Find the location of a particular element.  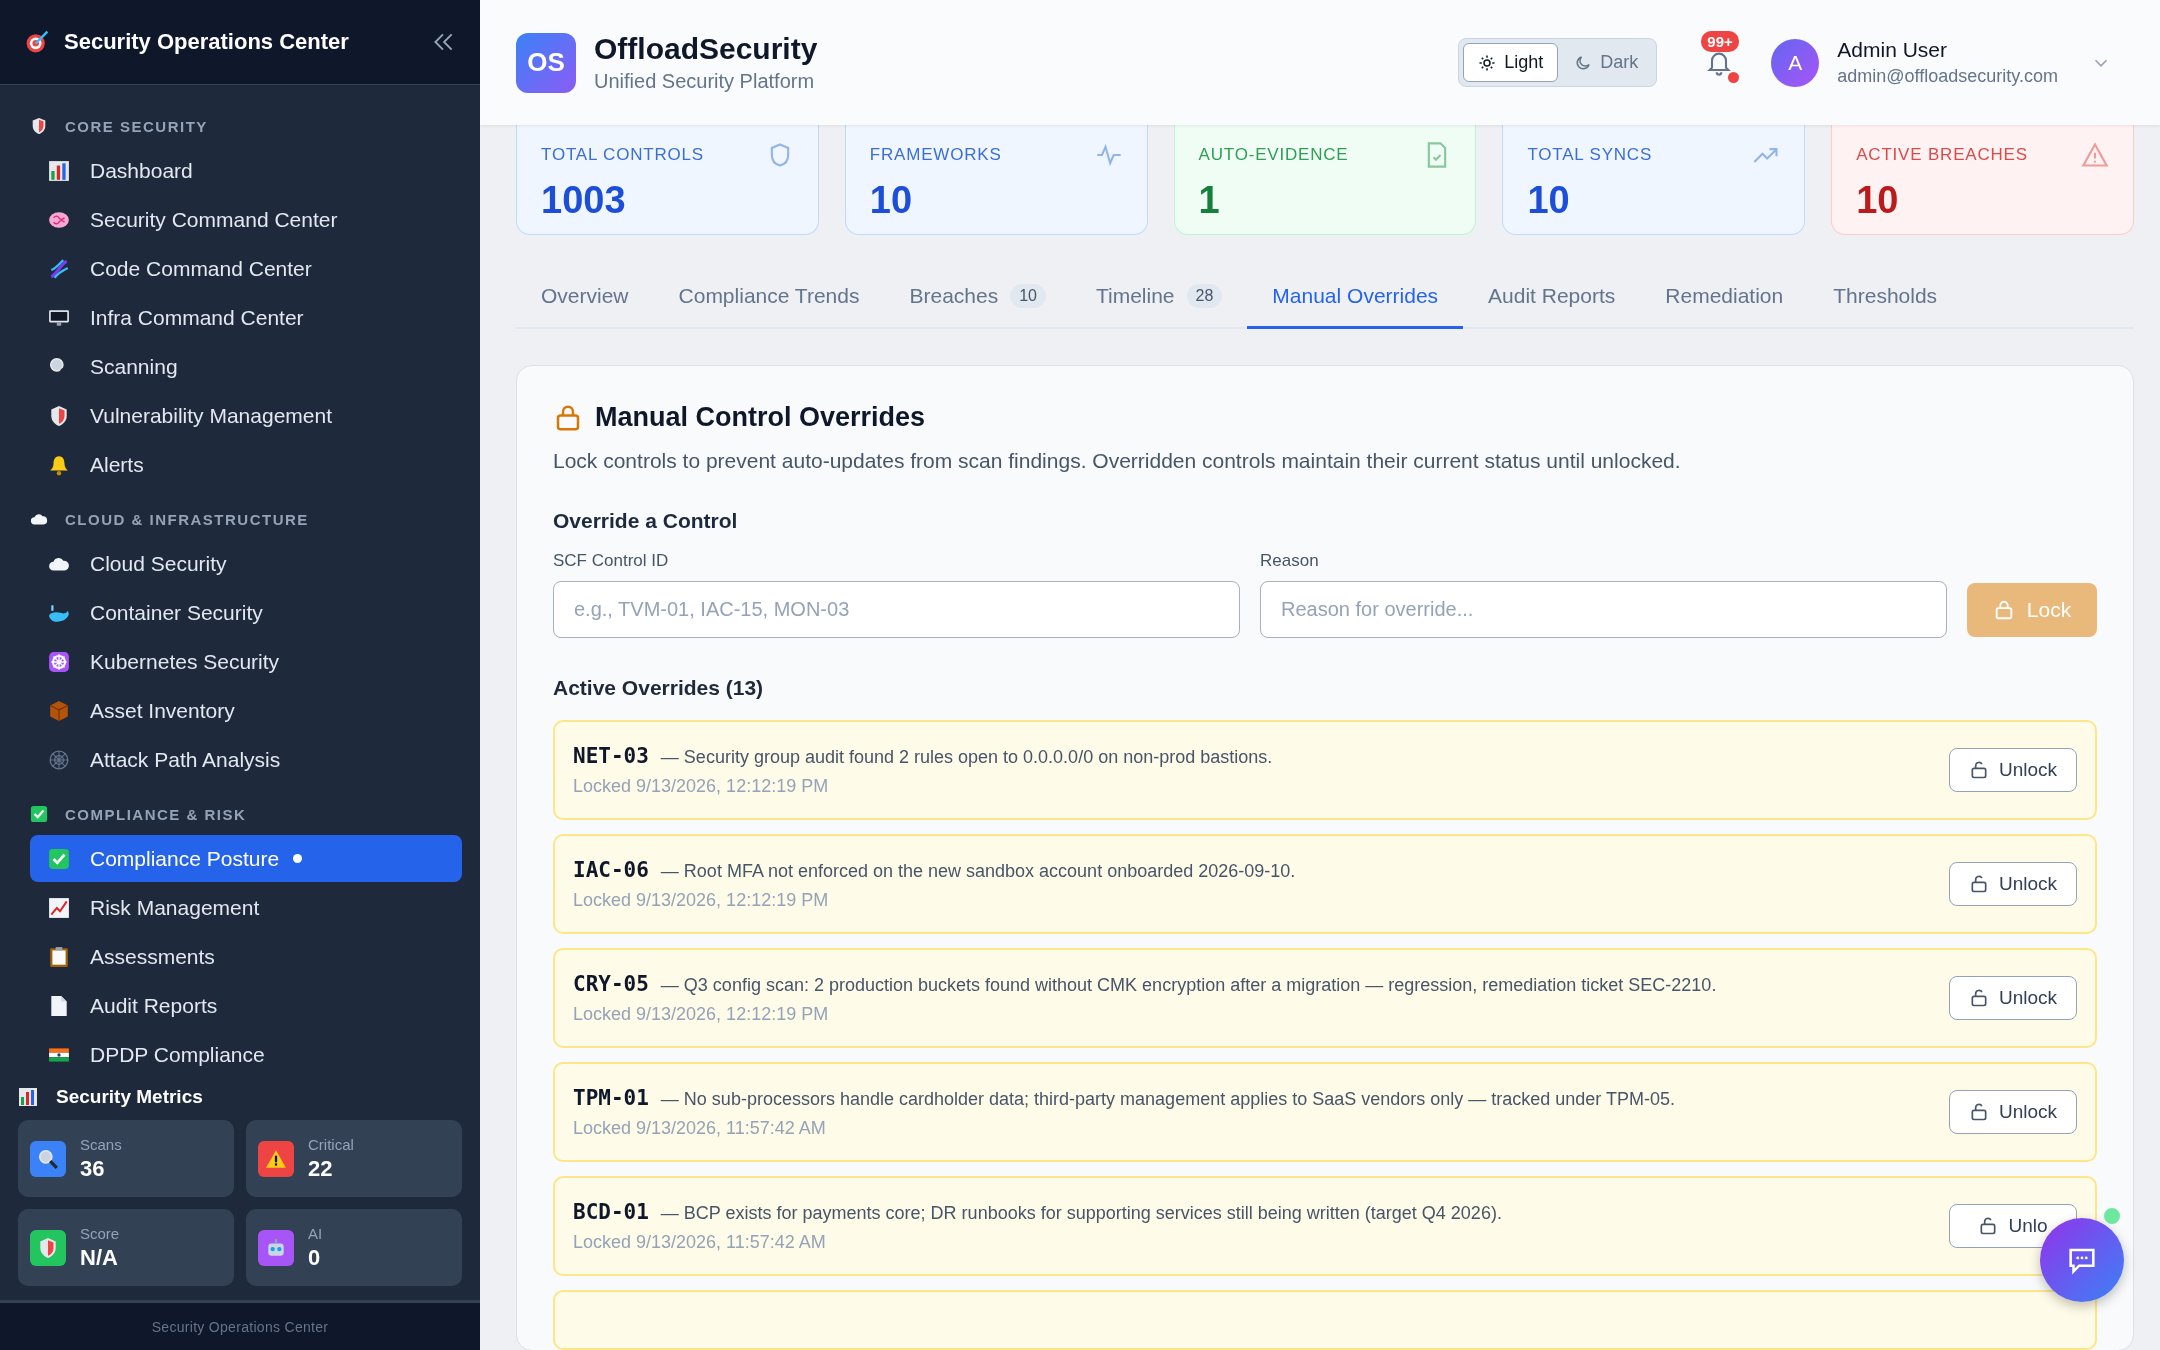

tab: Breaches 10 is located at coordinates (977, 297).